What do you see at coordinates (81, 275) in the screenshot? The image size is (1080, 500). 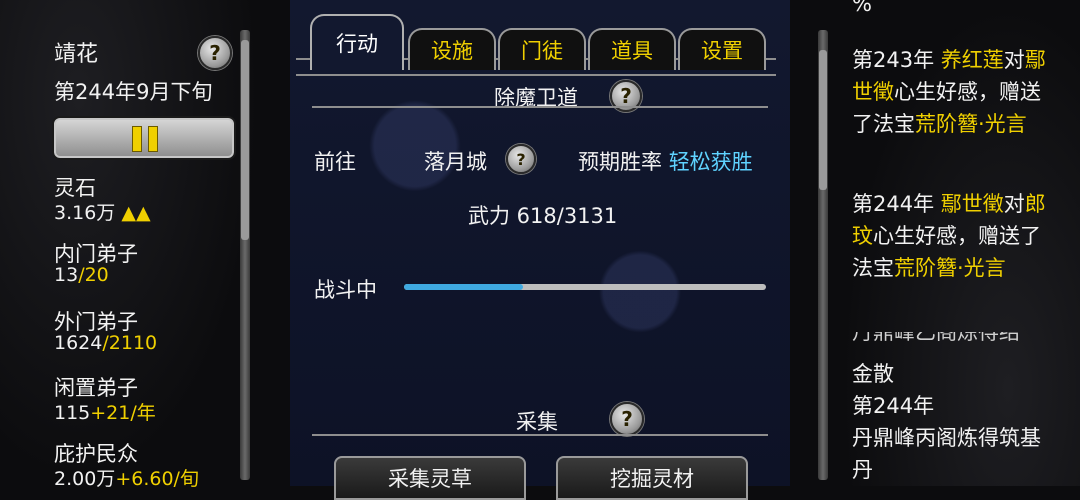 I see `stat-inner-disciples-value: 13/20` at bounding box center [81, 275].